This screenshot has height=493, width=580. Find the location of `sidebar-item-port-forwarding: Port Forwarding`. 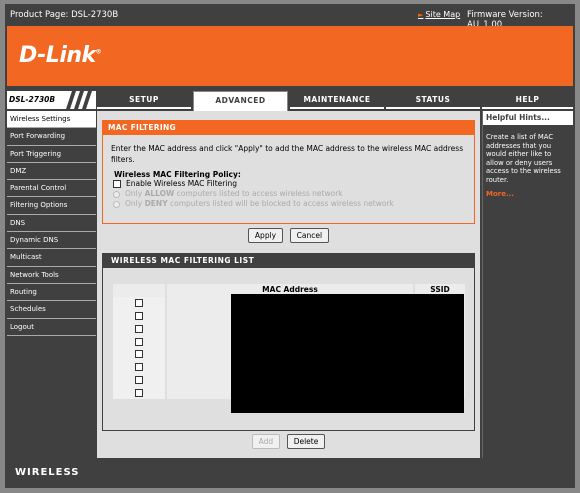

sidebar-item-port-forwarding: Port Forwarding is located at coordinates (51, 137).